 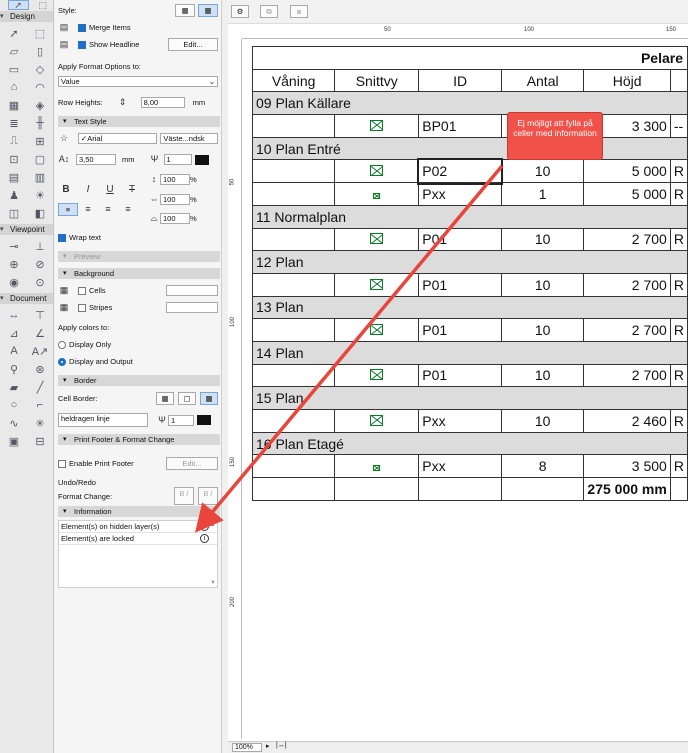 What do you see at coordinates (470, 103) in the screenshot?
I see `group-name: 09 Plan Källare` at bounding box center [470, 103].